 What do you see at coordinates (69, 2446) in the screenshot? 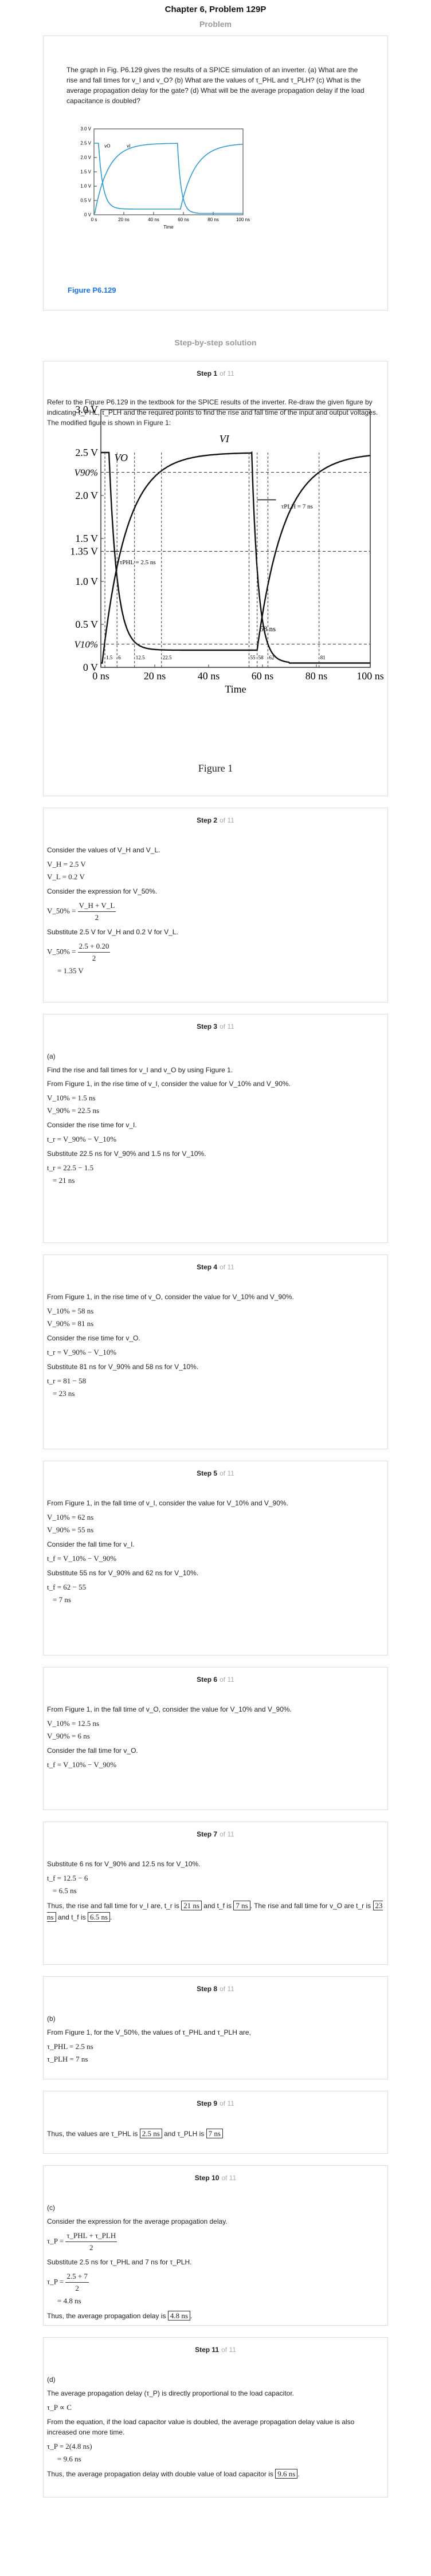
I see `s11-eq: τ_P = 2(4.8 ns)` at bounding box center [69, 2446].